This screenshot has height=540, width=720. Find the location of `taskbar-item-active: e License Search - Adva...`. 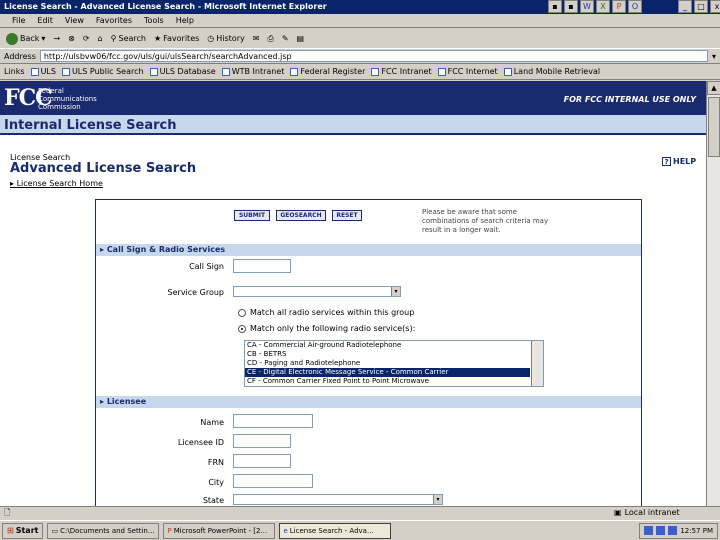

taskbar-item-active: e License Search - Adva... is located at coordinates (335, 530).